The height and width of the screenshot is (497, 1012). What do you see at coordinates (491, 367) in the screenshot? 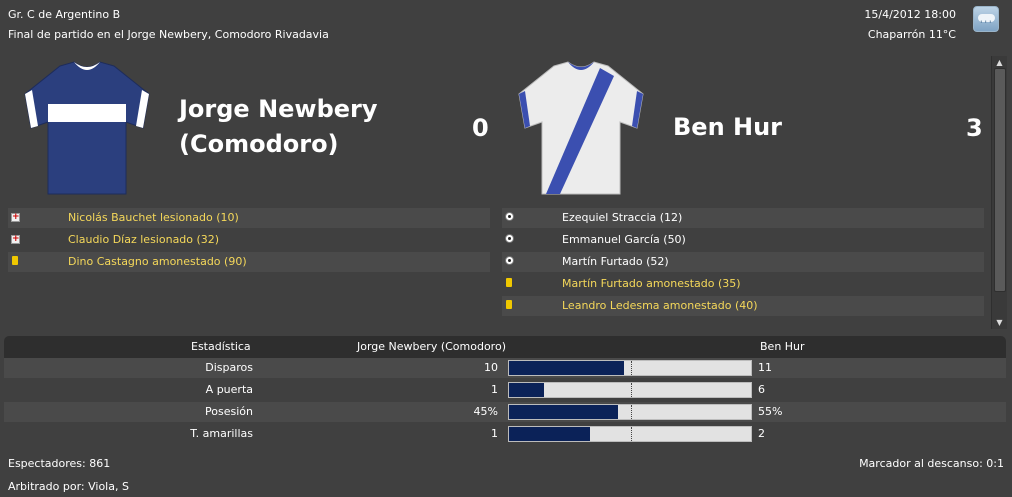
I see `stat-home-value: 10` at bounding box center [491, 367].